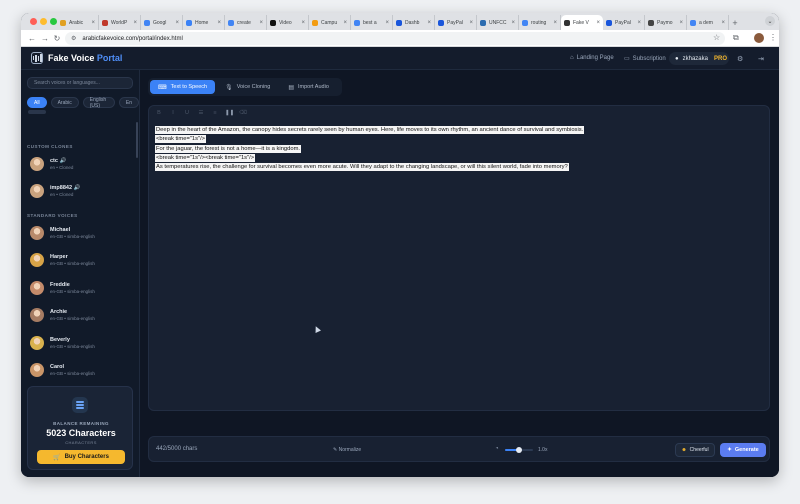  Describe the element at coordinates (759, 38) in the screenshot. I see `profile-avatar` at that location.